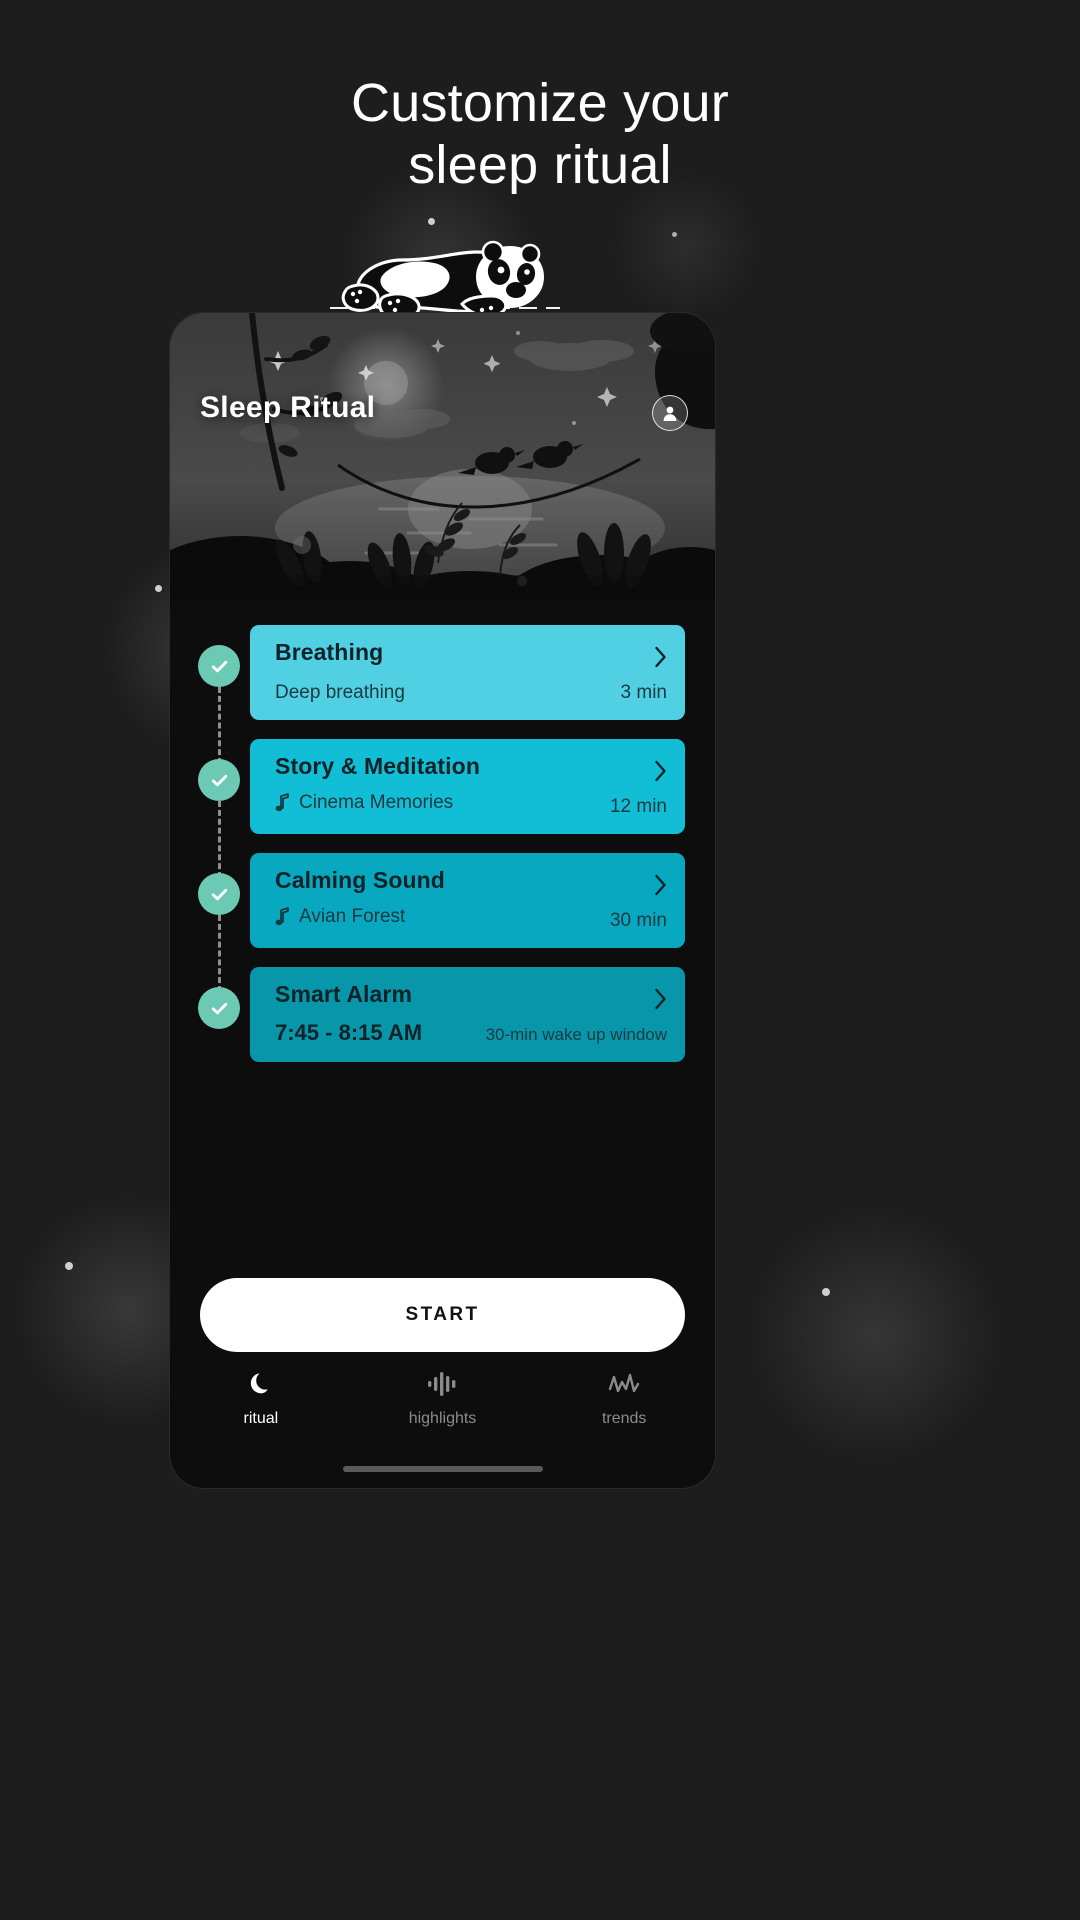  Describe the element at coordinates (442, 1315) in the screenshot. I see `start-button: START` at that location.